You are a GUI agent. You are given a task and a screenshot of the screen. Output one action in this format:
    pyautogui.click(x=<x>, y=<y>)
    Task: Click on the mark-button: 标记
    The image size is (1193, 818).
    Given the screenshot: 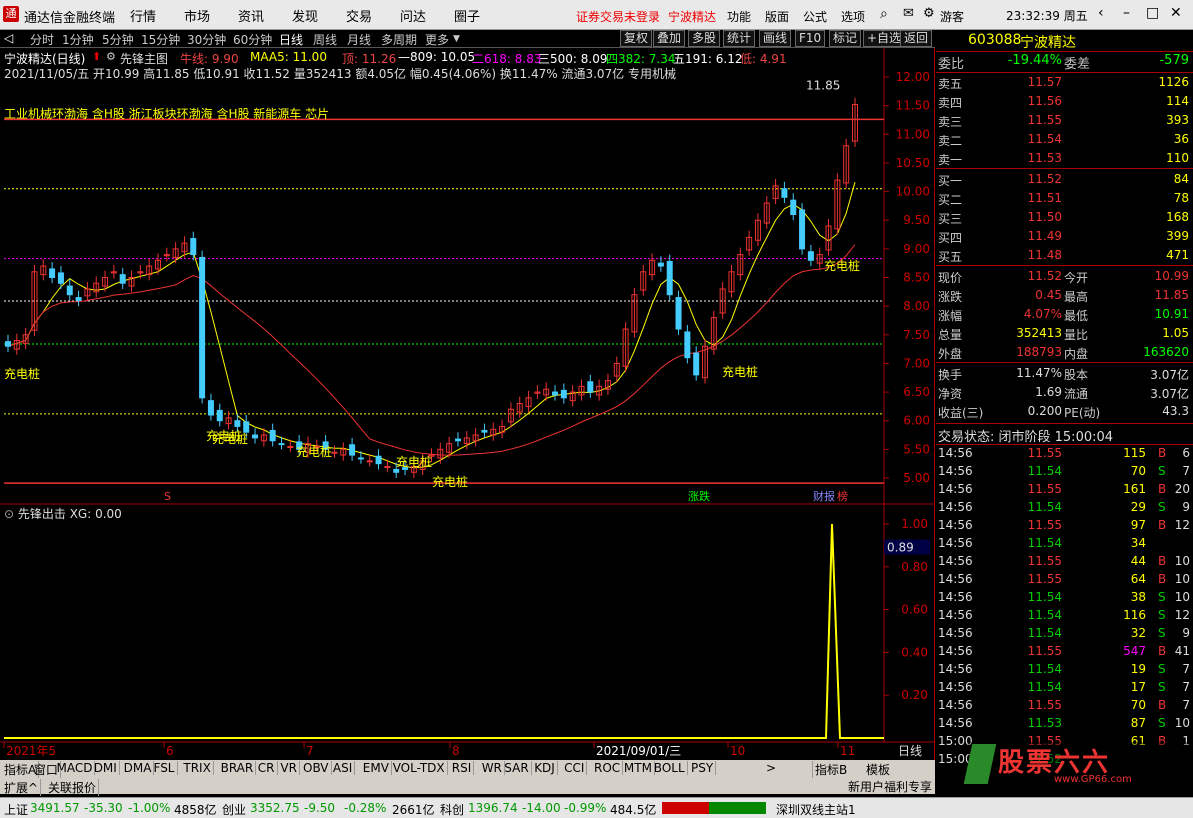 What is the action you would take?
    pyautogui.click(x=845, y=38)
    